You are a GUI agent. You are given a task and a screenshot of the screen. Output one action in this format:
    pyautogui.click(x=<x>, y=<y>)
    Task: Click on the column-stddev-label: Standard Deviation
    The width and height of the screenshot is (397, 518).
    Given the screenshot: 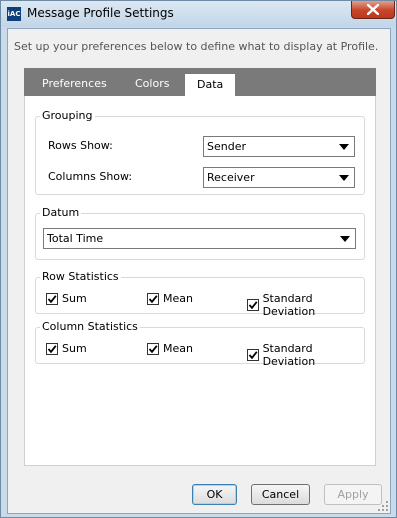 What is the action you would take?
    pyautogui.click(x=289, y=355)
    